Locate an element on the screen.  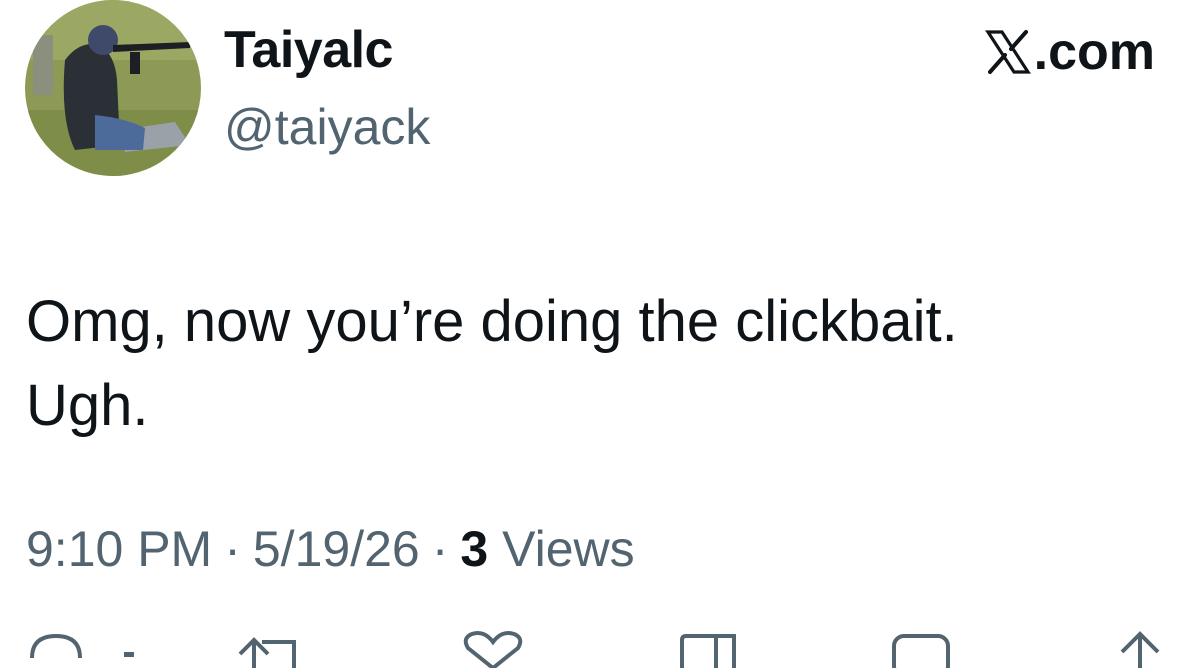
chat-icon is located at coordinates (923, 648).